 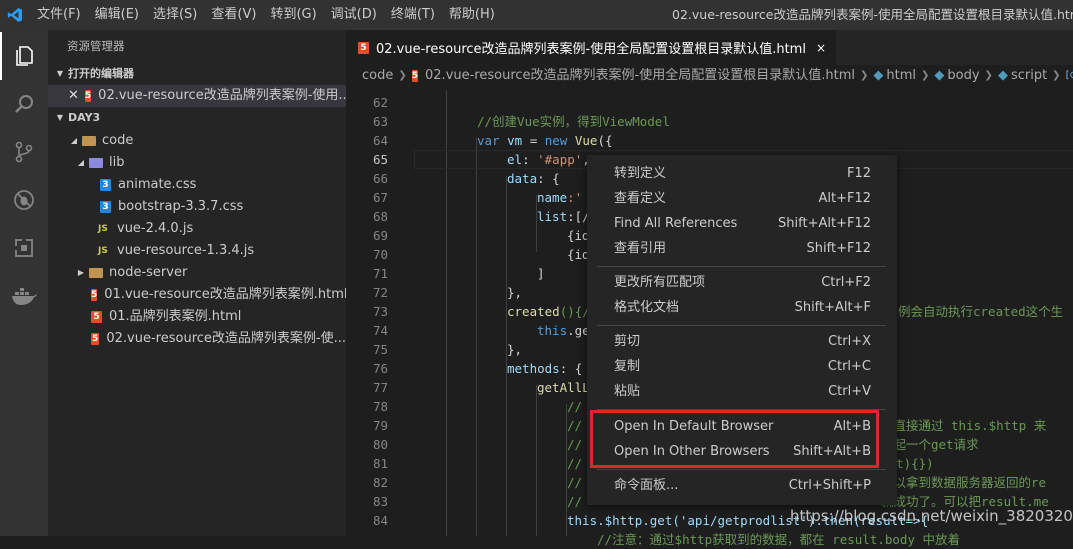 What do you see at coordinates (1029, 76) in the screenshot?
I see `breadcrumb-item: script` at bounding box center [1029, 76].